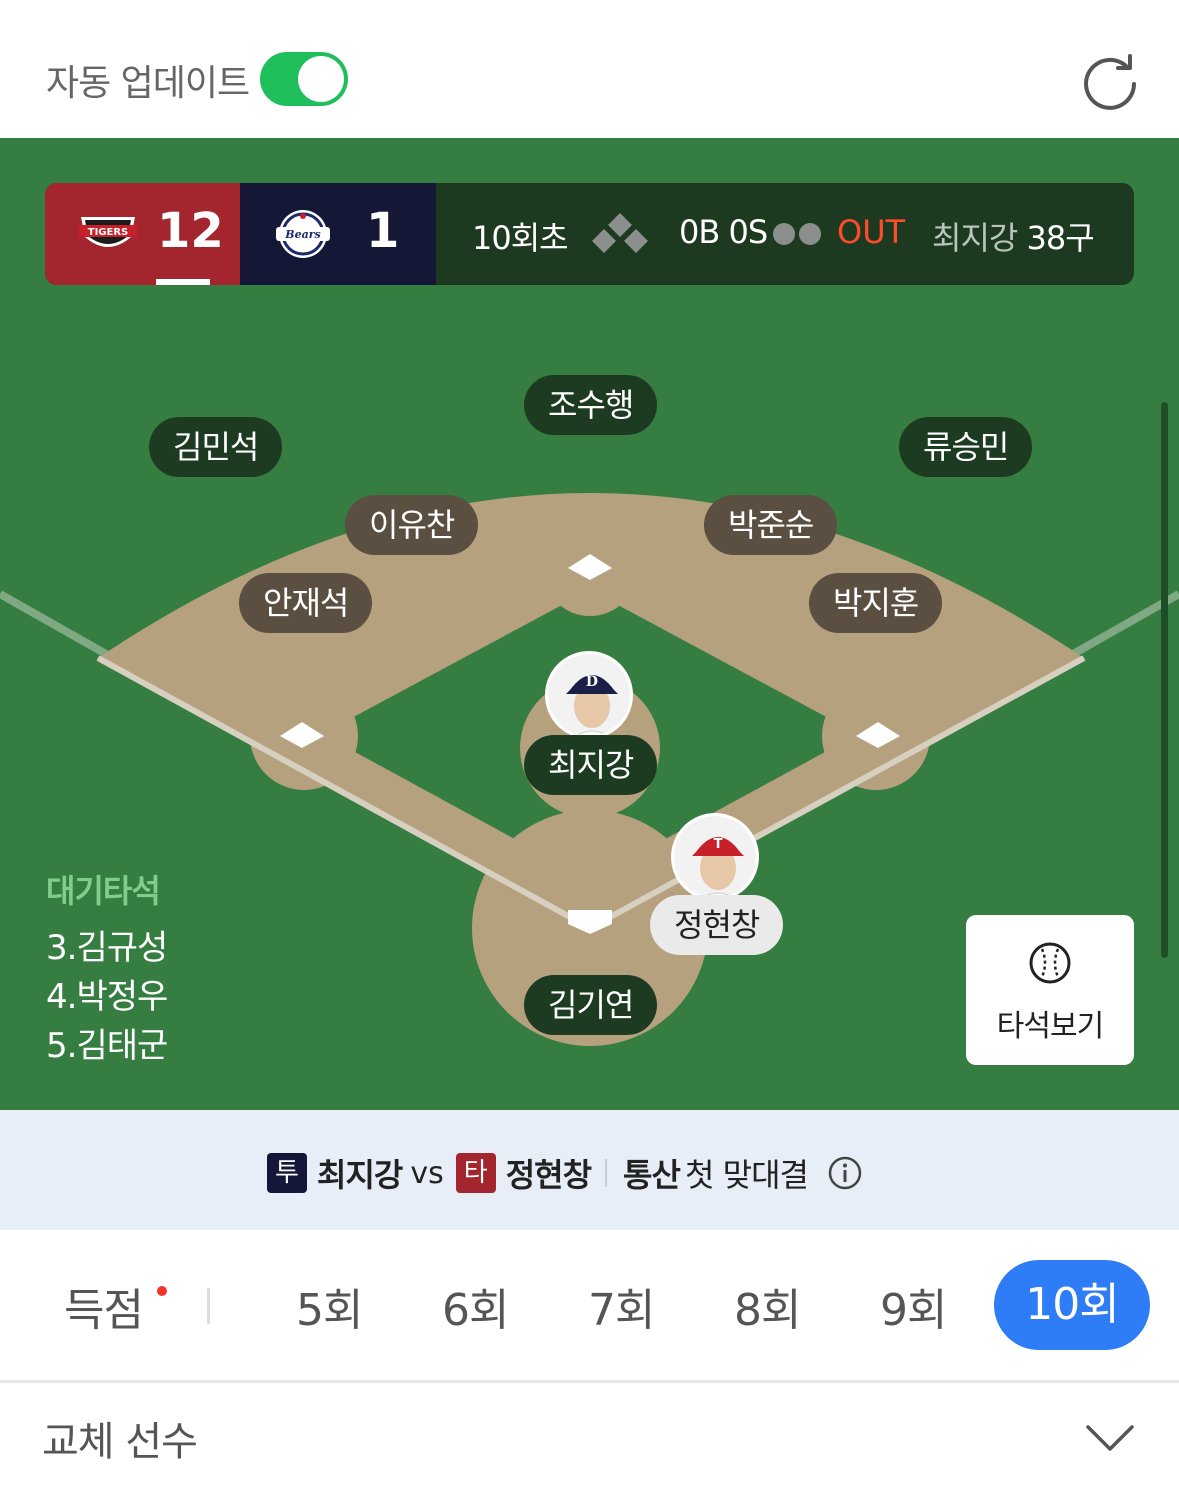 This screenshot has width=1179, height=1494. I want to click on inning-label: 10회초, so click(520, 238).